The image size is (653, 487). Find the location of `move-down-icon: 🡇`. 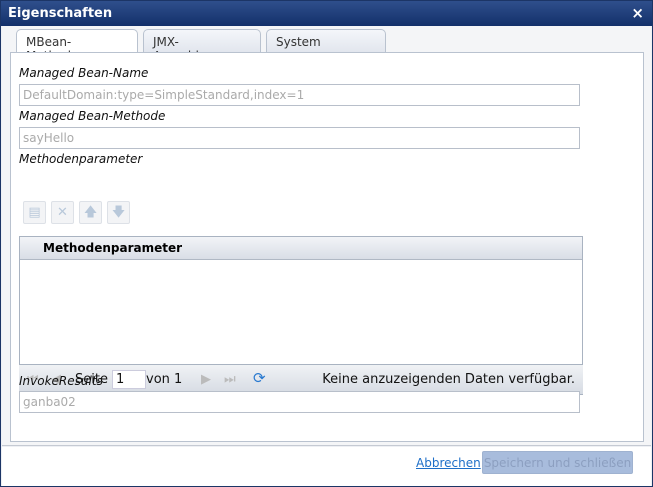

move-down-icon: 🡇 is located at coordinates (118, 212).